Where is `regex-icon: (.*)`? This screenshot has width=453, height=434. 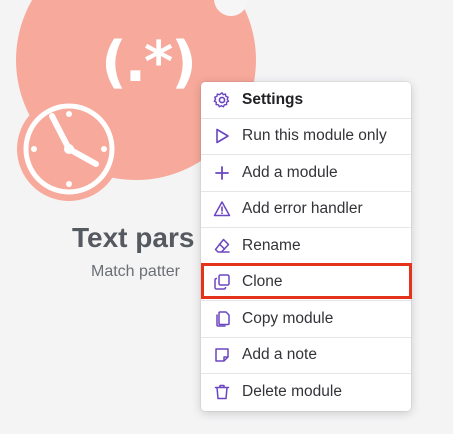 regex-icon: (.*) is located at coordinates (149, 62).